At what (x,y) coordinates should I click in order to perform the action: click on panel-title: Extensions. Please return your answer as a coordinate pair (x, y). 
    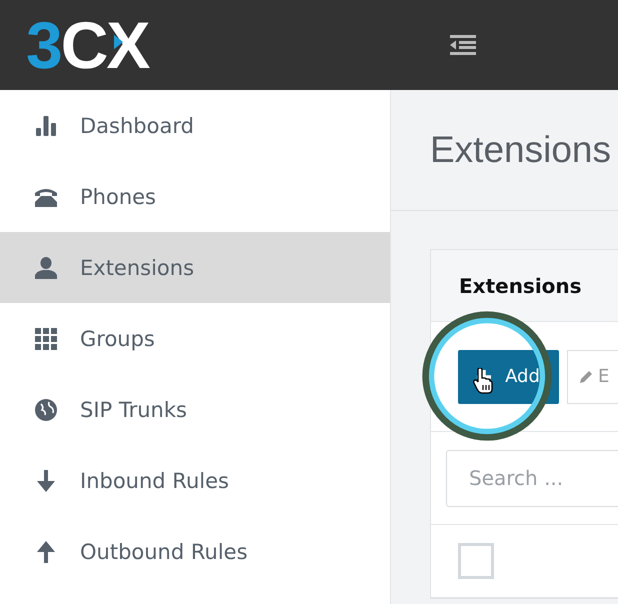
    Looking at the image, I should click on (520, 286).